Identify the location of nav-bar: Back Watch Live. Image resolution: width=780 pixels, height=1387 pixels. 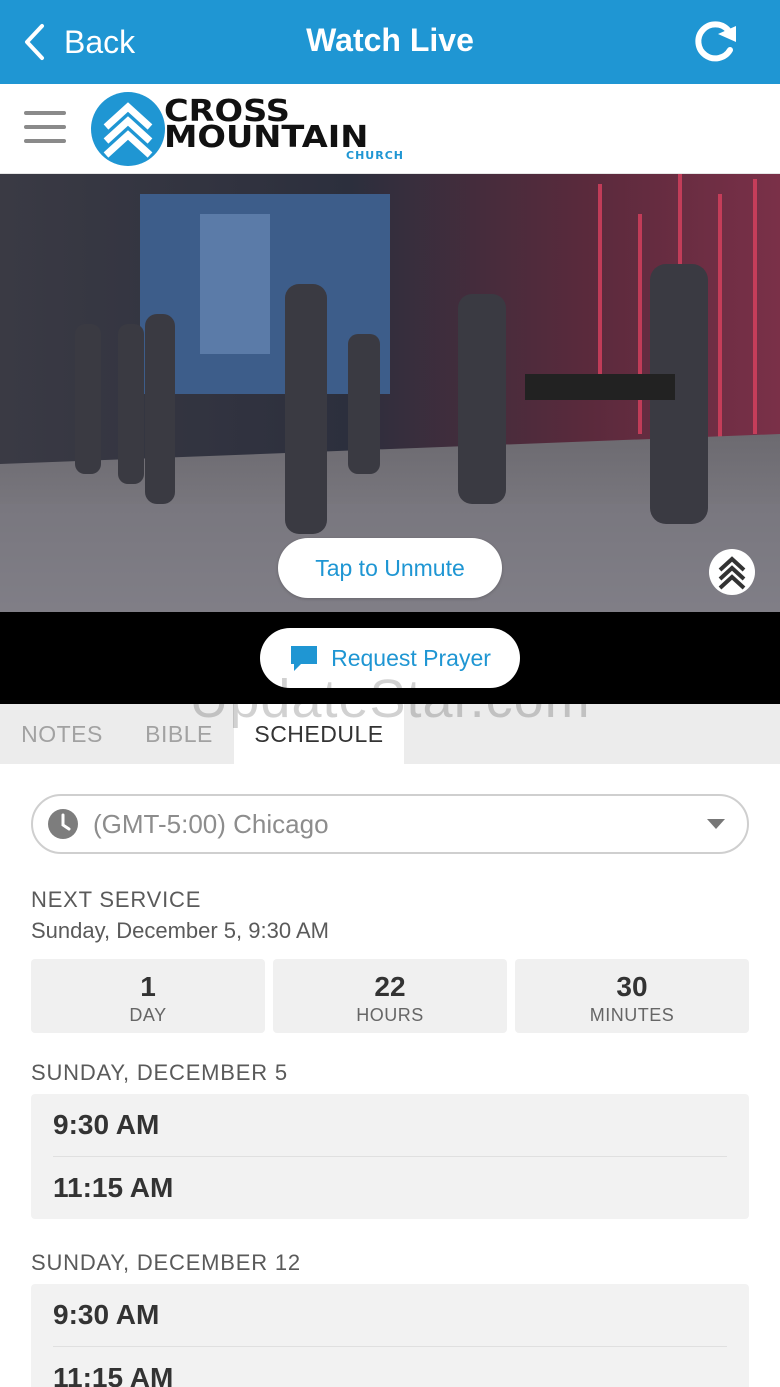
(390, 42).